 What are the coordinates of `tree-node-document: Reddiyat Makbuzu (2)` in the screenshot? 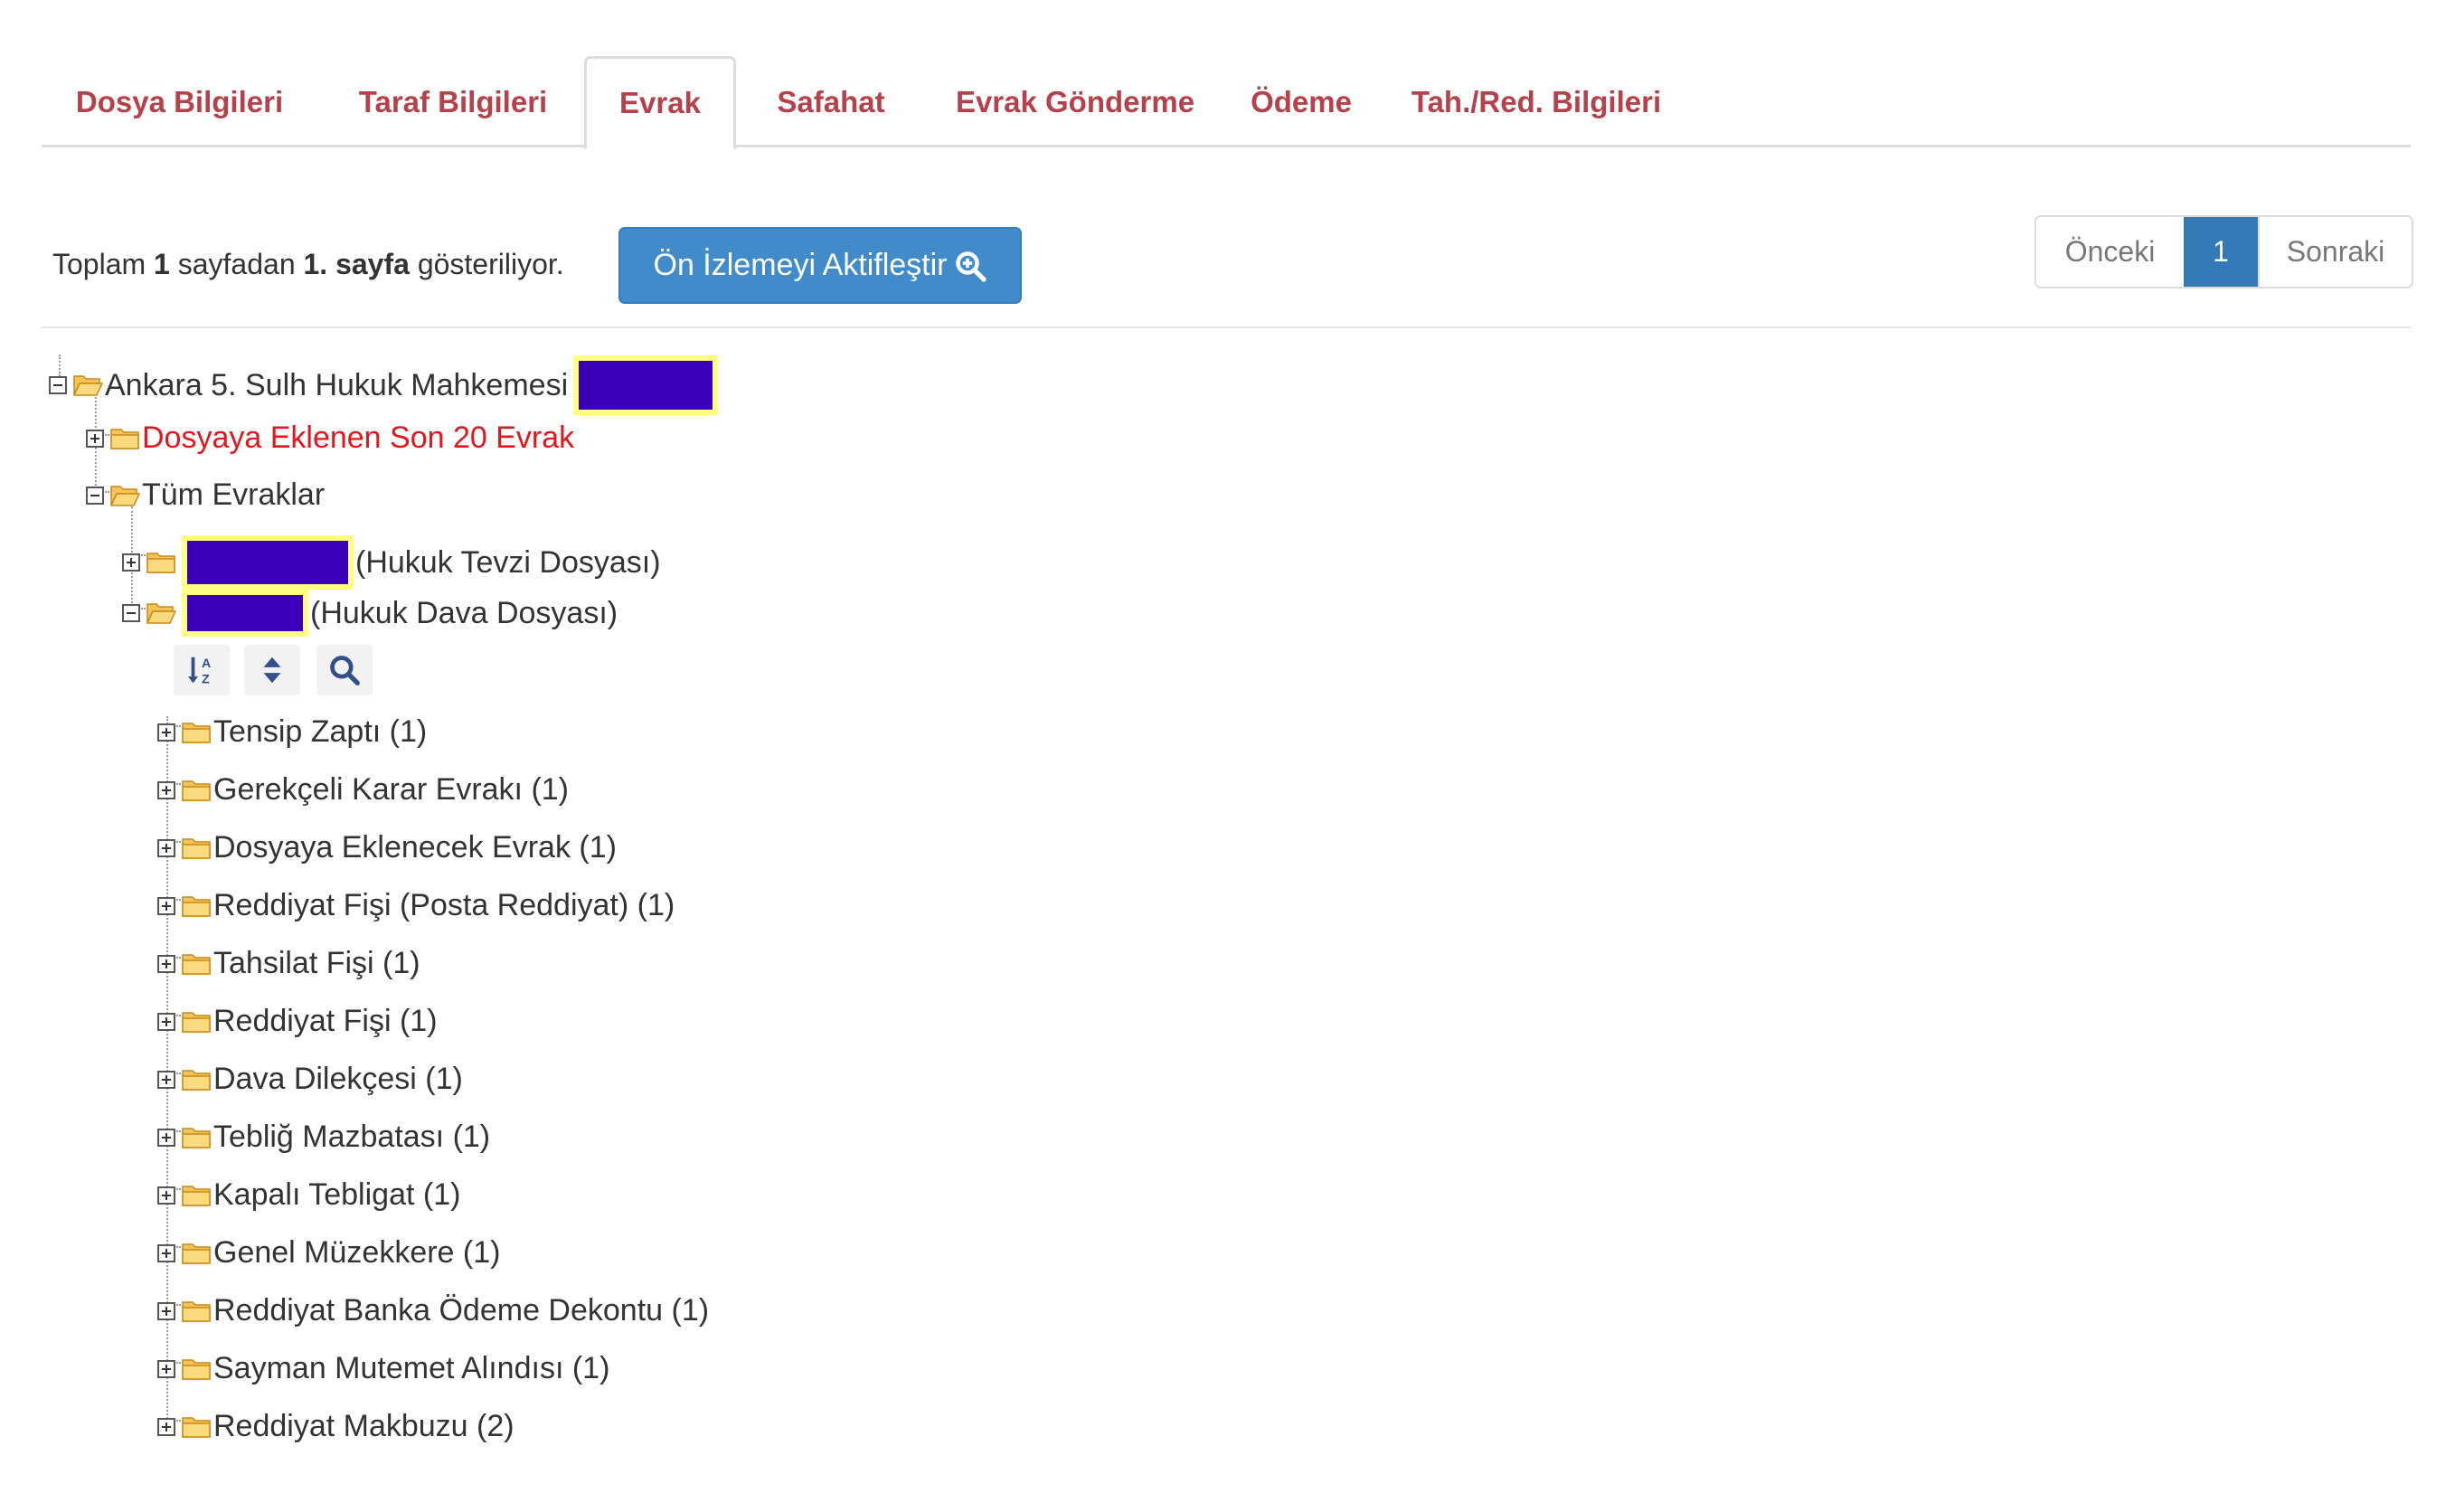 It's located at (336, 1426).